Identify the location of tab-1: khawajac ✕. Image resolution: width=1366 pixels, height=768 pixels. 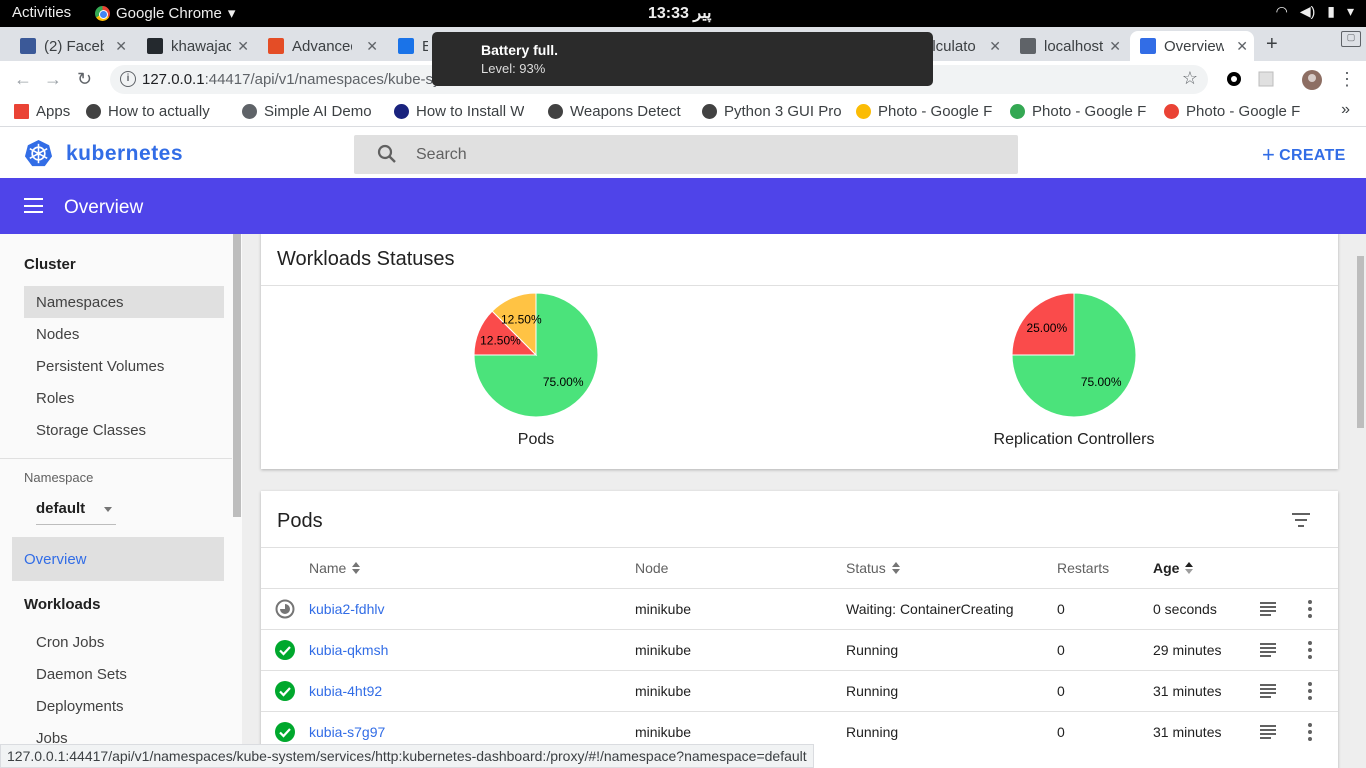
(196, 46).